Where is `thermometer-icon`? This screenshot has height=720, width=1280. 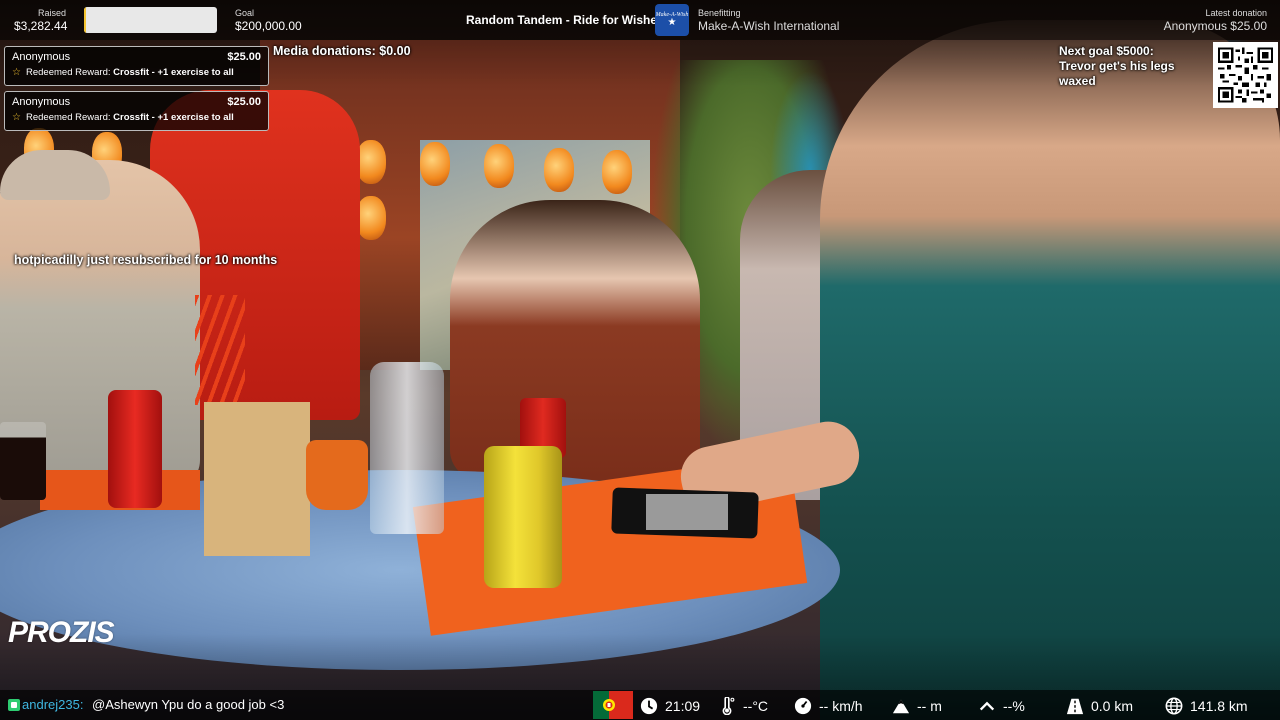
thermometer-icon is located at coordinates (728, 706).